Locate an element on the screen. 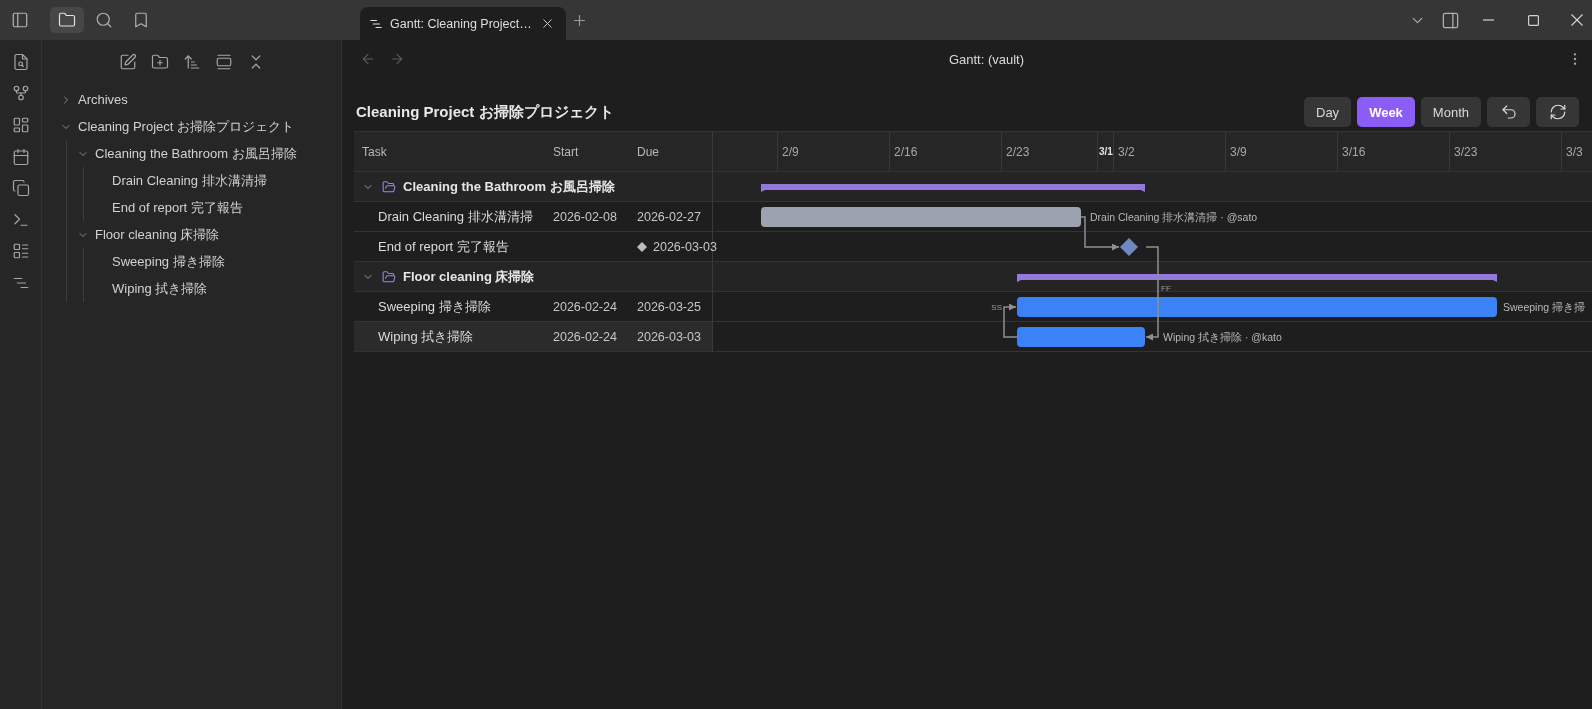 The image size is (1592, 709). start-date-cell-text: 2026-02-08 is located at coordinates (585, 217).